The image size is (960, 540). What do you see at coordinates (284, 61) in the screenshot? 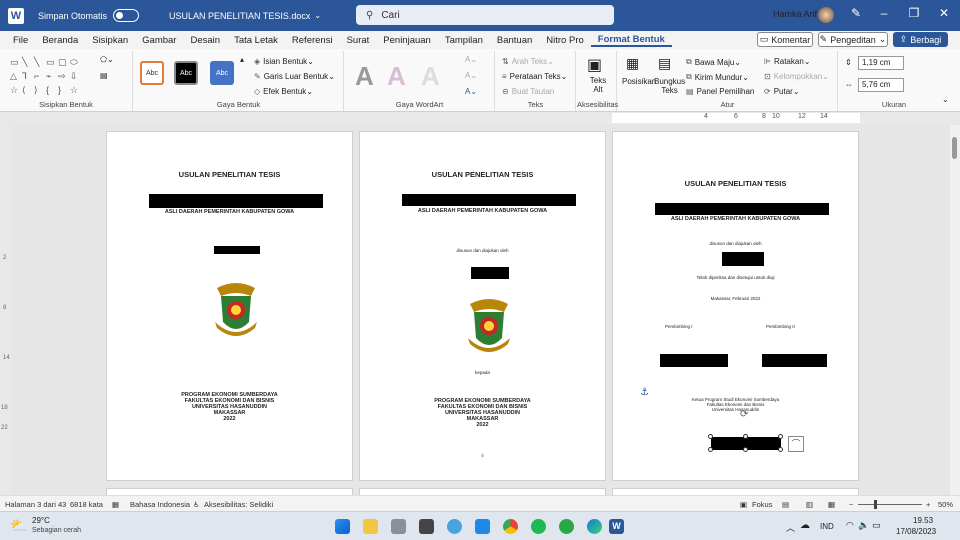
I see `shape-fill-button: ◈ Isian Bentuk ⌄` at bounding box center [284, 61].